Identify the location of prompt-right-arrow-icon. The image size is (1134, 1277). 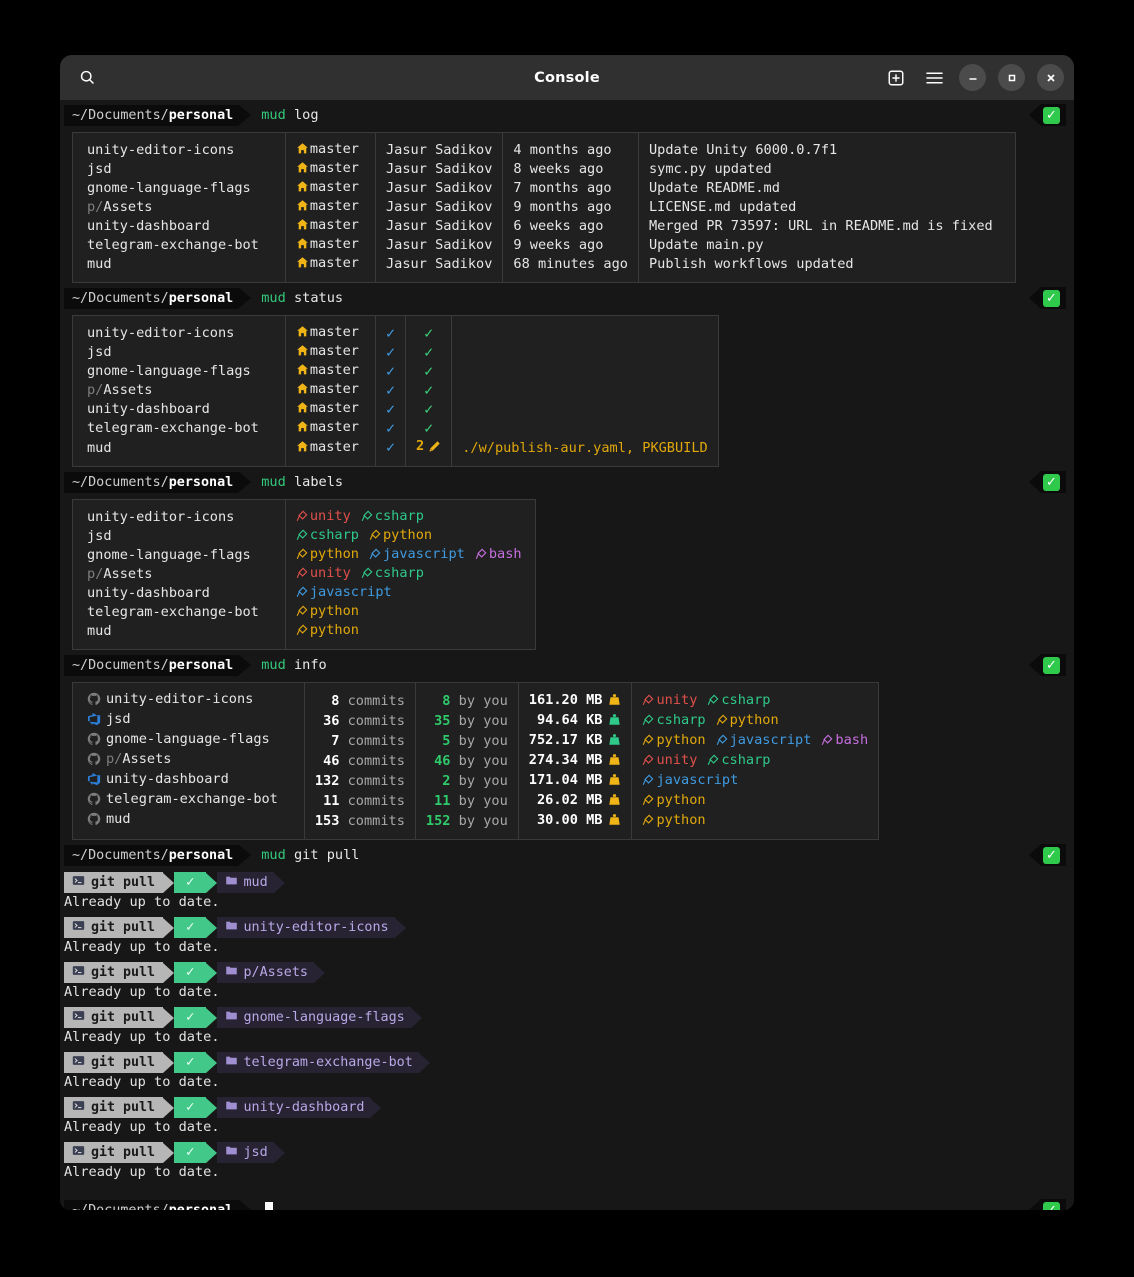
(1035, 1204).